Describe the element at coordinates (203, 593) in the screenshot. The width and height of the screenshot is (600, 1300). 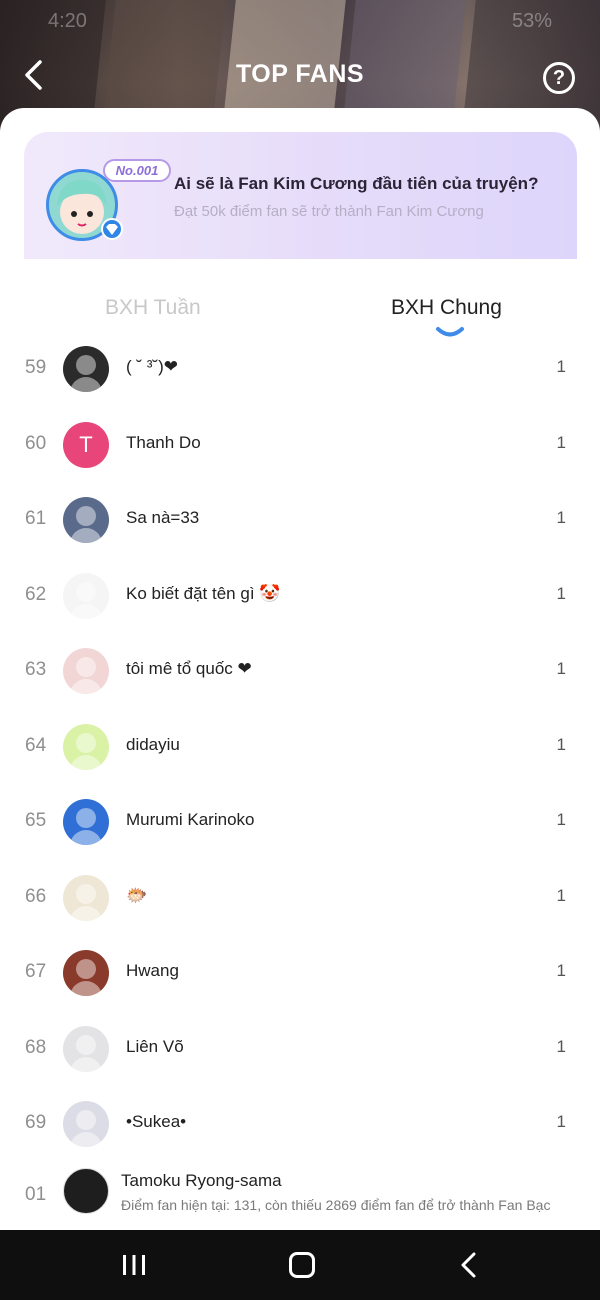
I see `fan-name: Ko biết đặt tên gì 🤡` at that location.